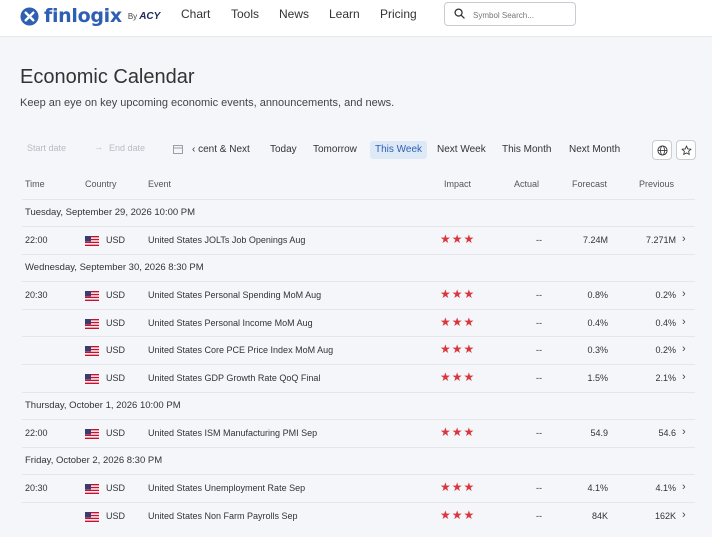  Describe the element at coordinates (657, 184) in the screenshot. I see `col-previous: Previous` at that location.